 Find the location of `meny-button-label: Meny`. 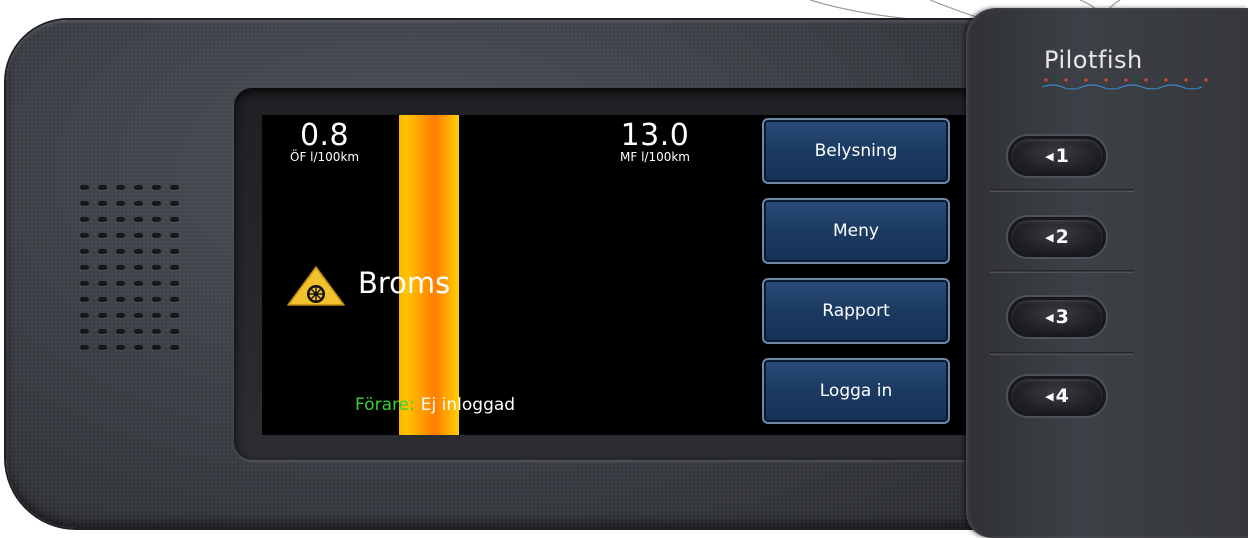

meny-button-label: Meny is located at coordinates (856, 231).